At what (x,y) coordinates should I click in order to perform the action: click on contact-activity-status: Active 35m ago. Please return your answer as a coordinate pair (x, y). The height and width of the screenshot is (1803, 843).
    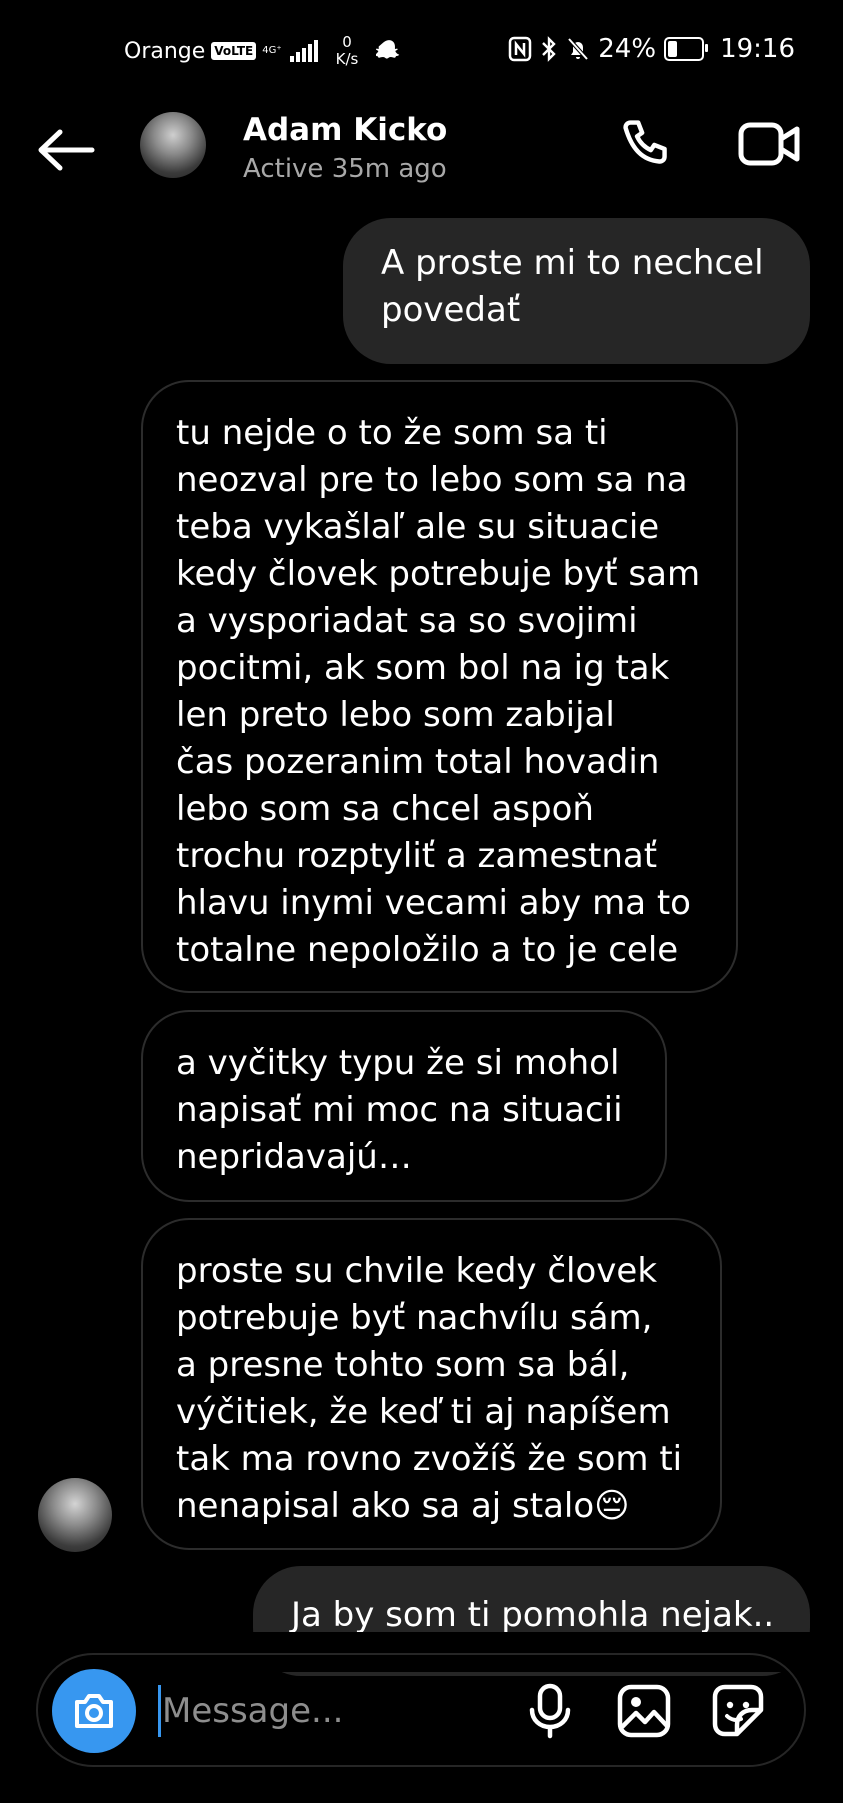
    Looking at the image, I should click on (345, 169).